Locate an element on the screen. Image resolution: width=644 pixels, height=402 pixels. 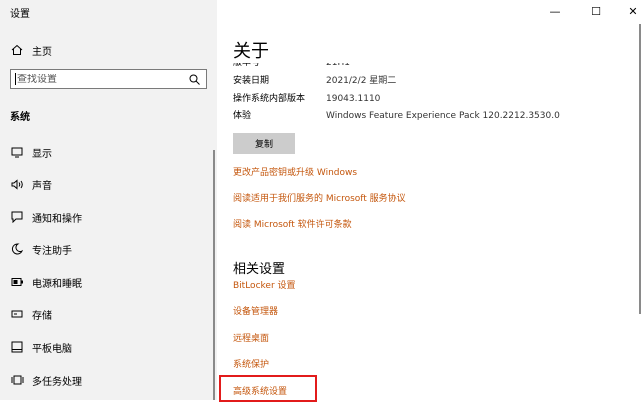
minimize-button: — is located at coordinates (555, 11).